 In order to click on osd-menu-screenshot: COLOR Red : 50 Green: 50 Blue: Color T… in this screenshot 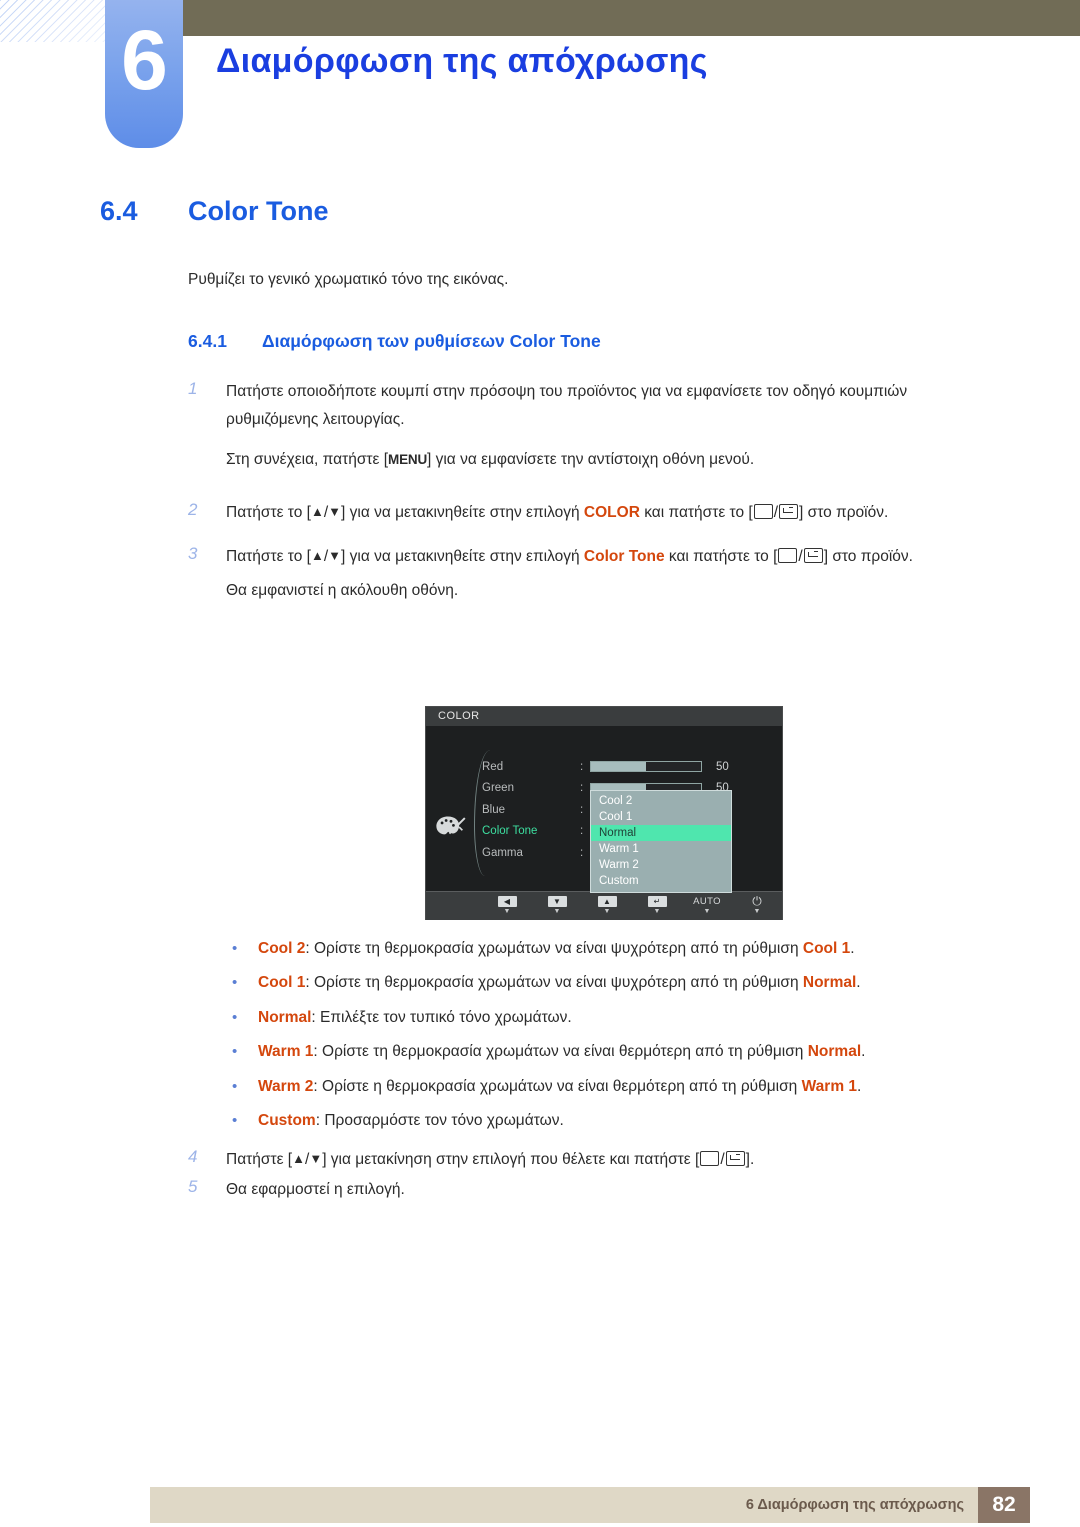, I will do `click(604, 813)`.